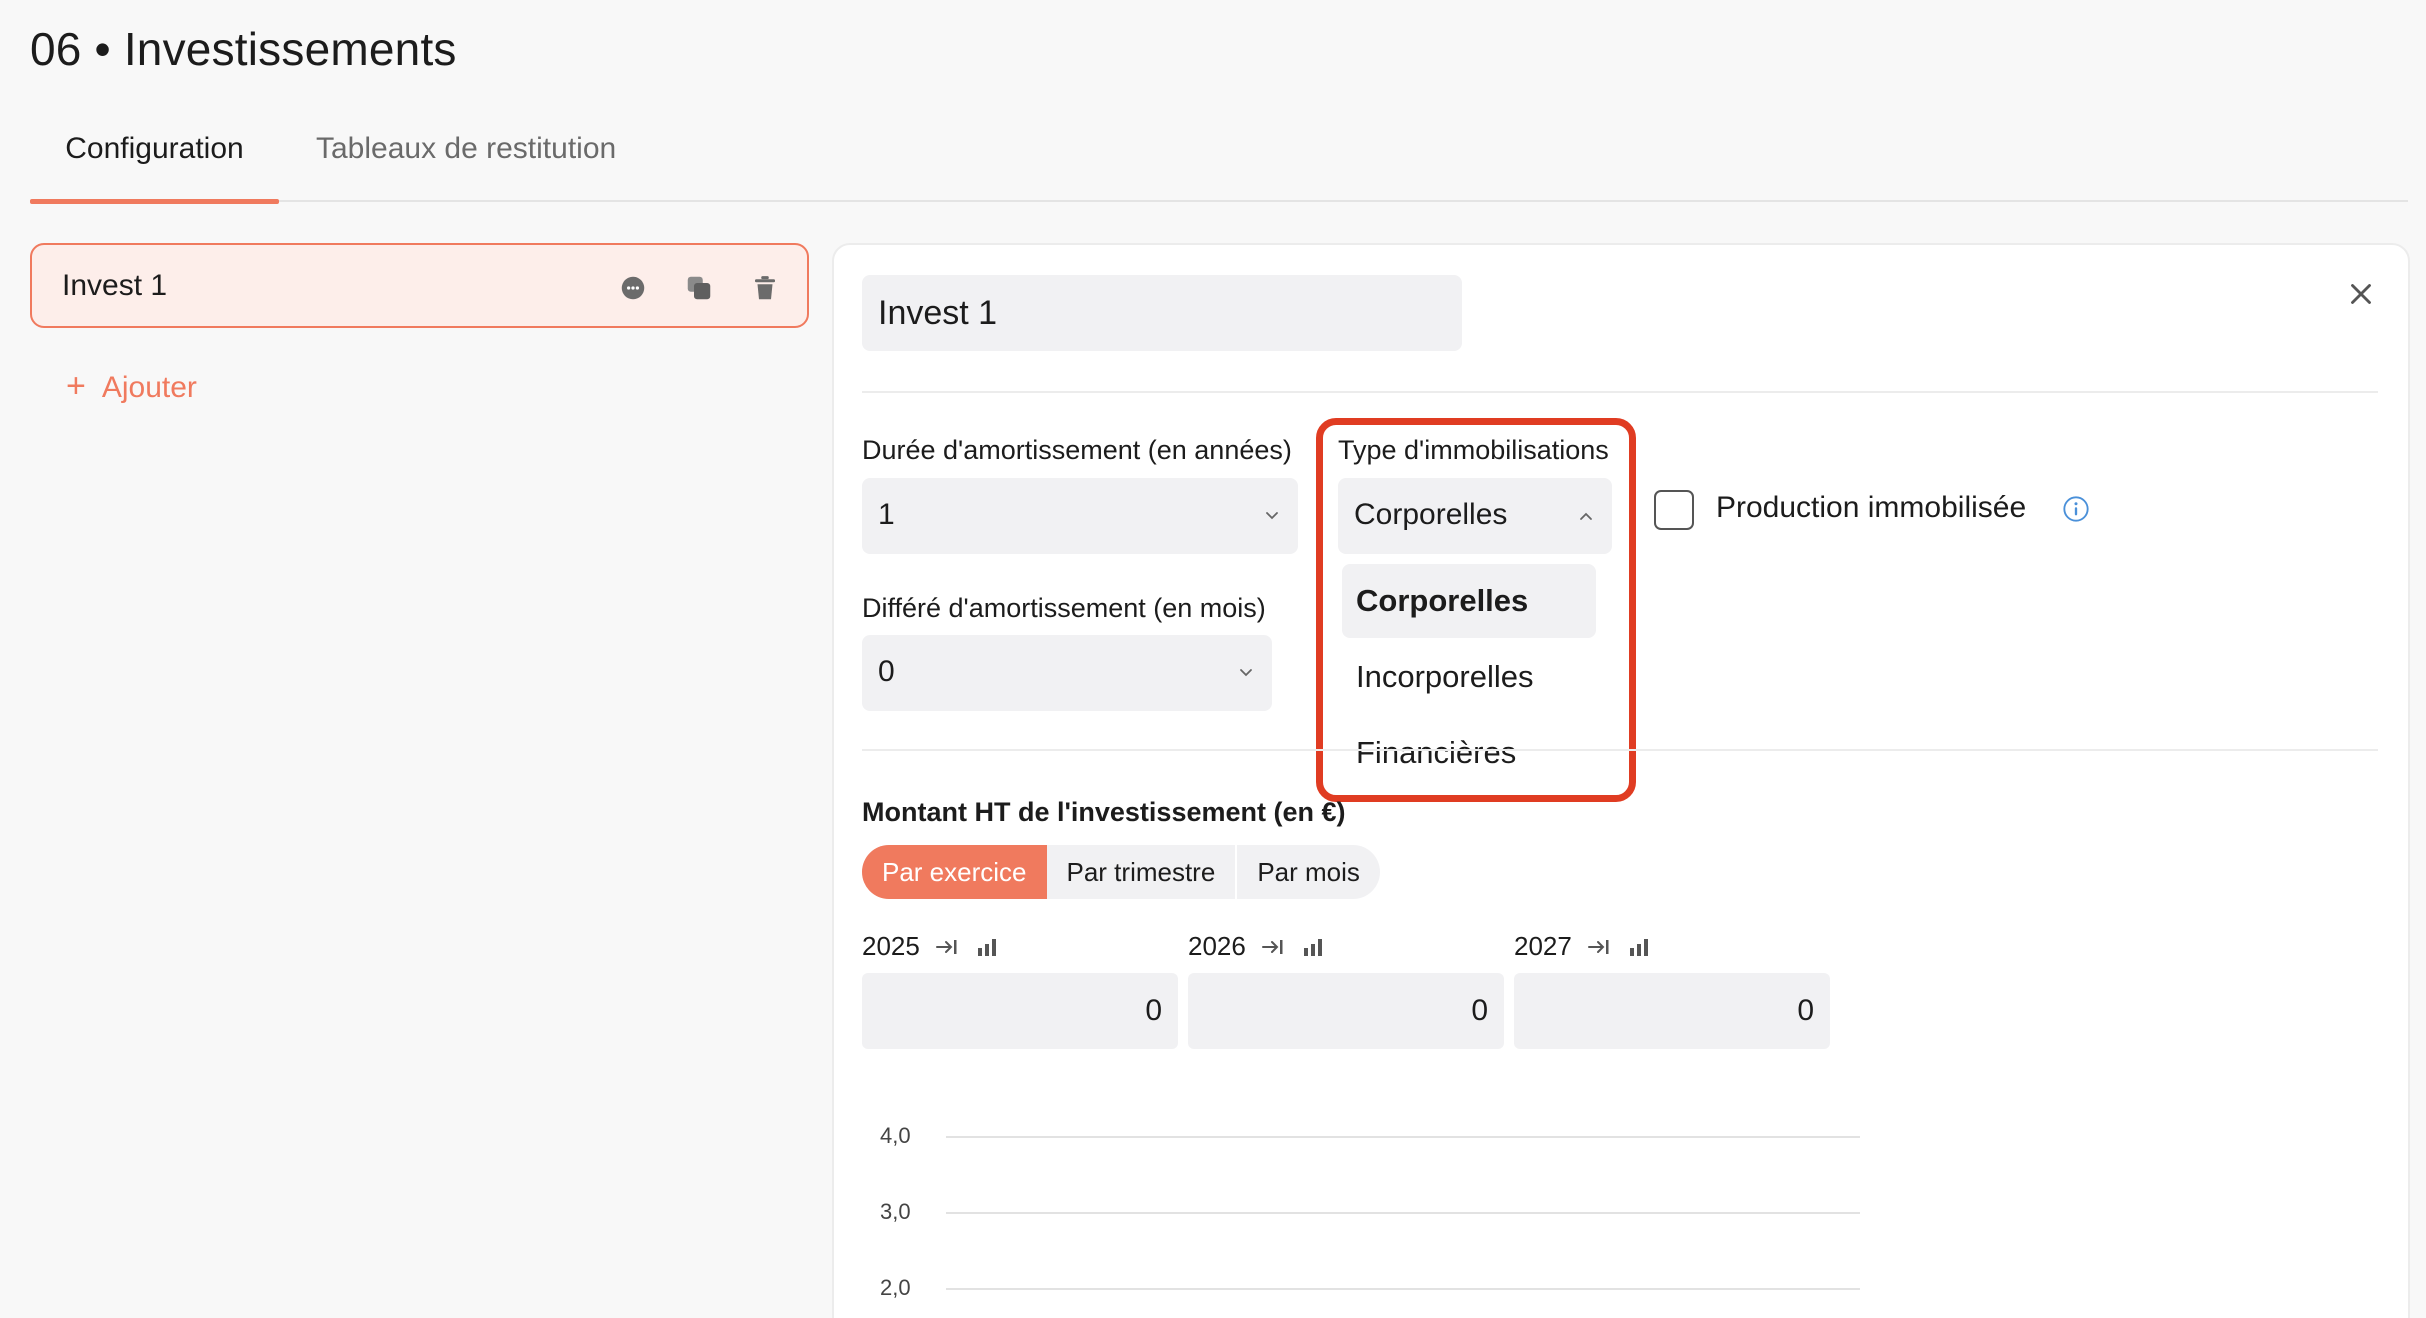 The image size is (2426, 1318). Describe the element at coordinates (1871, 507) in the screenshot. I see `production-label: Production immobilisée` at that location.